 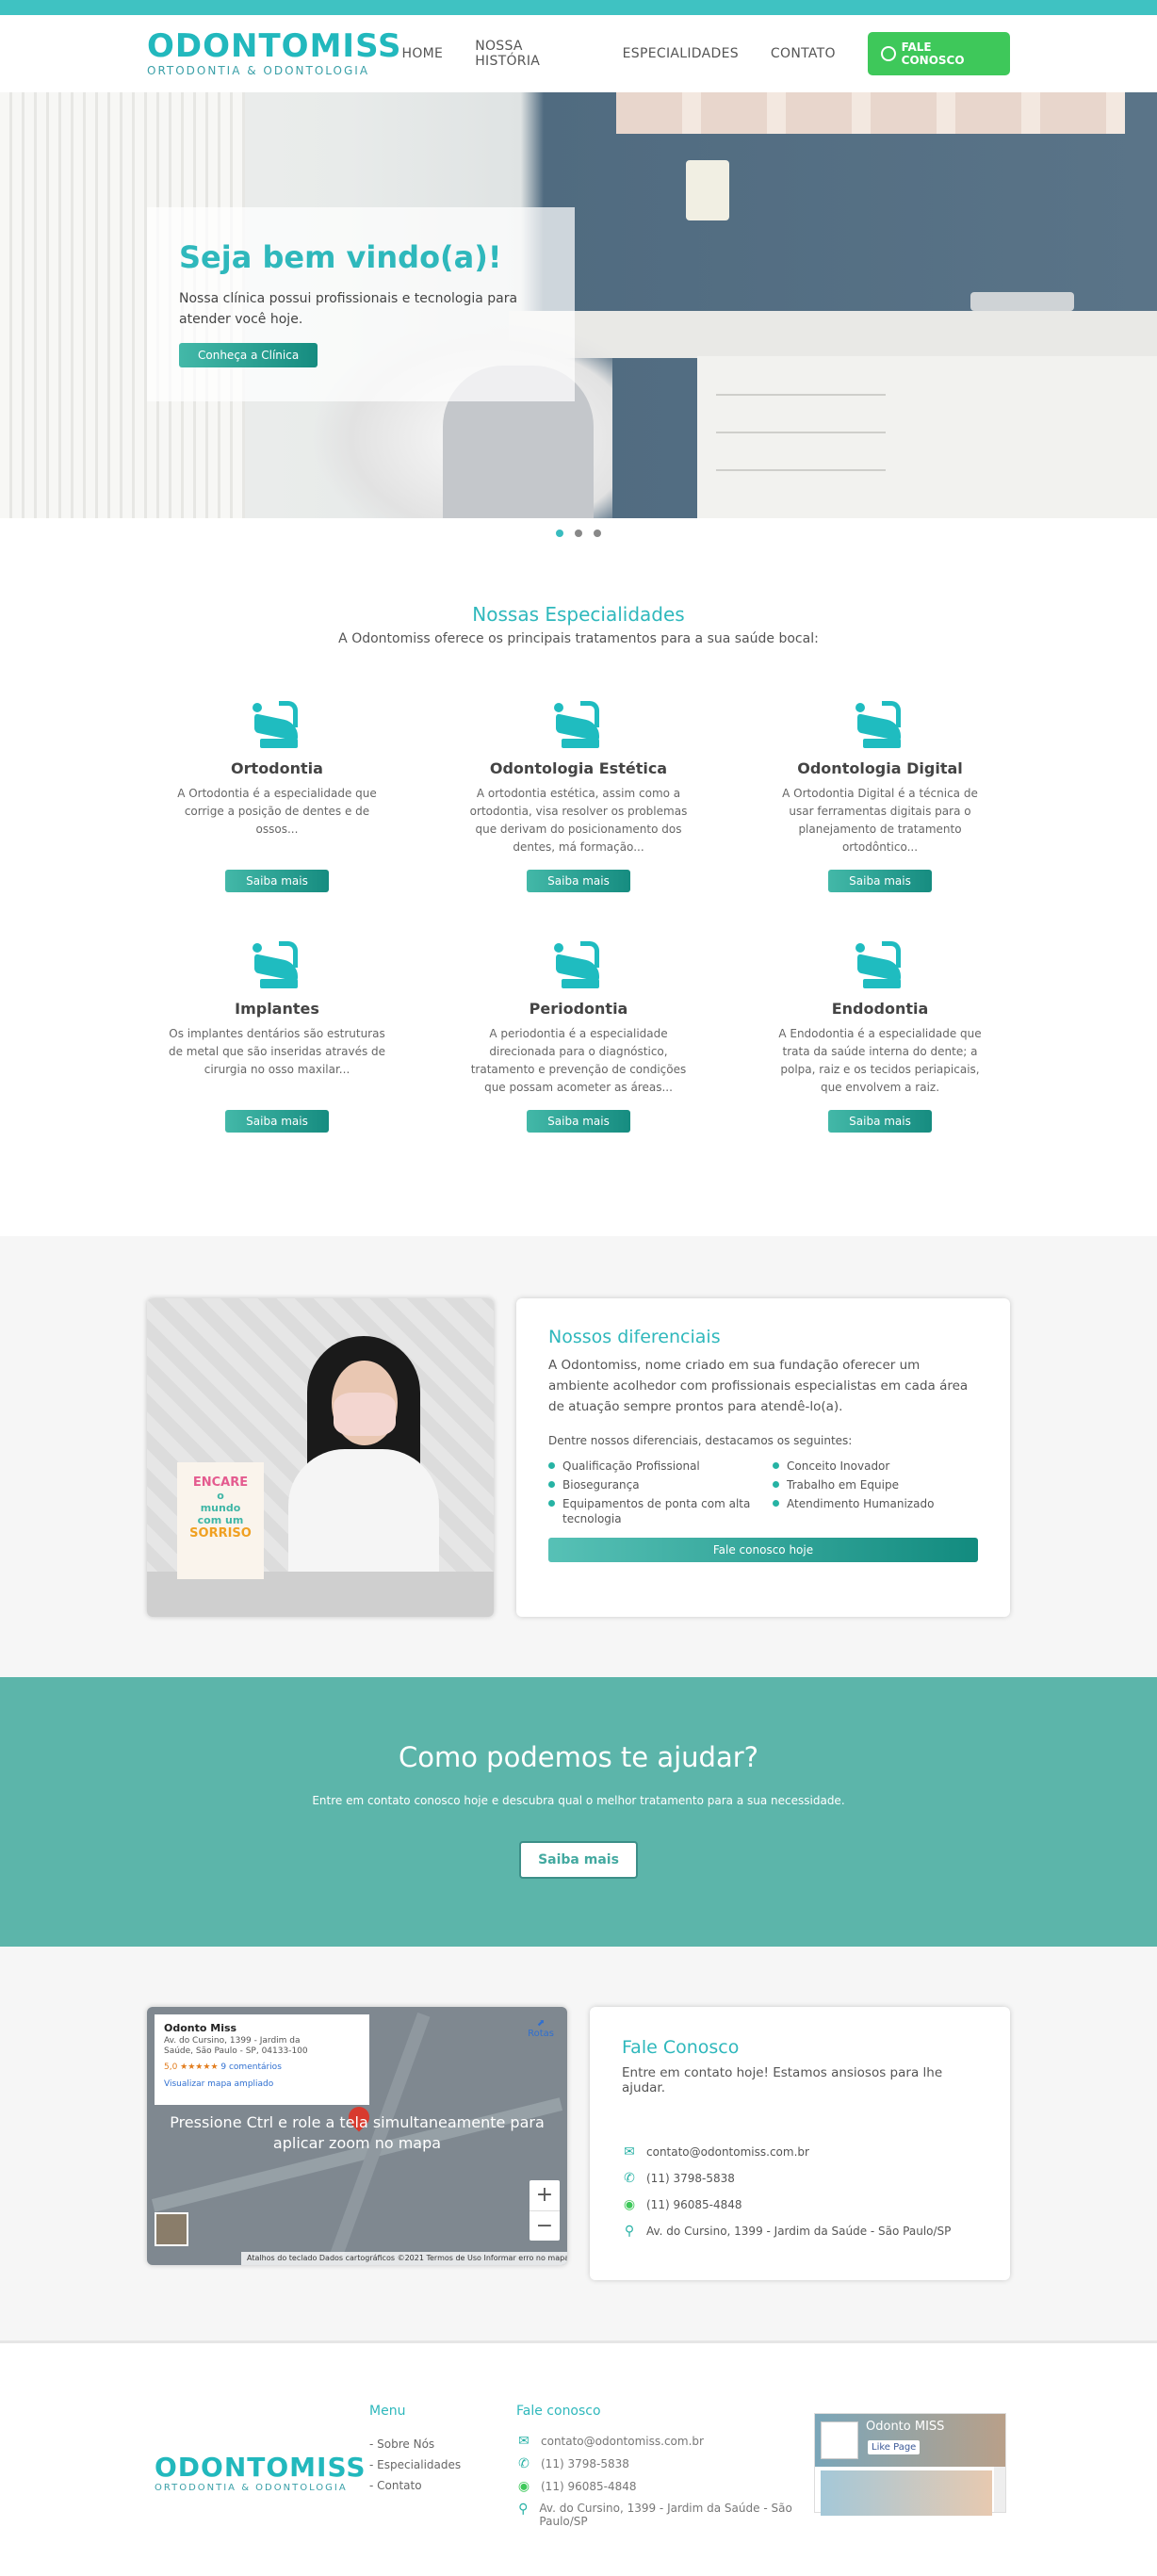 What do you see at coordinates (800, 2178) in the screenshot?
I see `contact-phone: ✆ (11) 3798-5838` at bounding box center [800, 2178].